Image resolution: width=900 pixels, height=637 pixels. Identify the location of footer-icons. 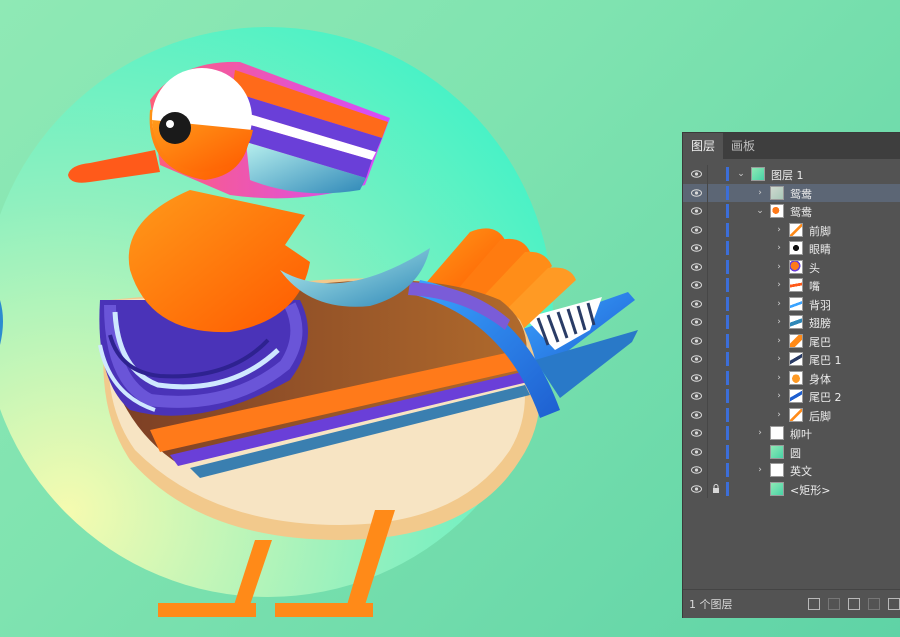
(854, 604).